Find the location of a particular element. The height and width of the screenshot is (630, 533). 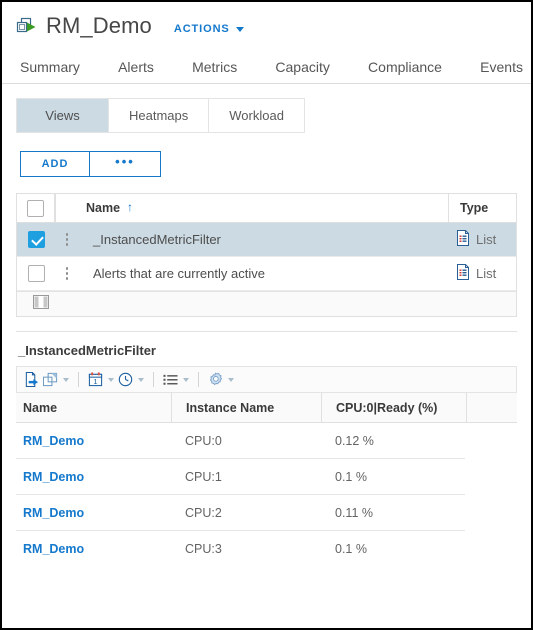

tab-events: Events is located at coordinates (501, 71).